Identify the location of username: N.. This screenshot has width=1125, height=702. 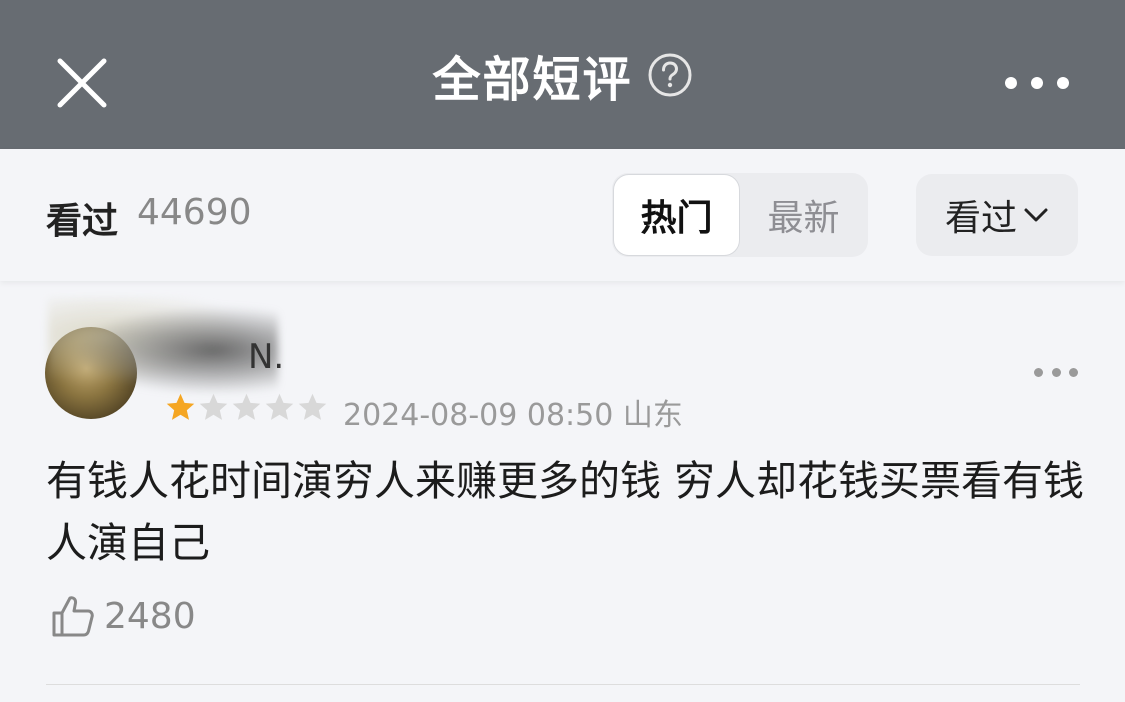
(266, 357).